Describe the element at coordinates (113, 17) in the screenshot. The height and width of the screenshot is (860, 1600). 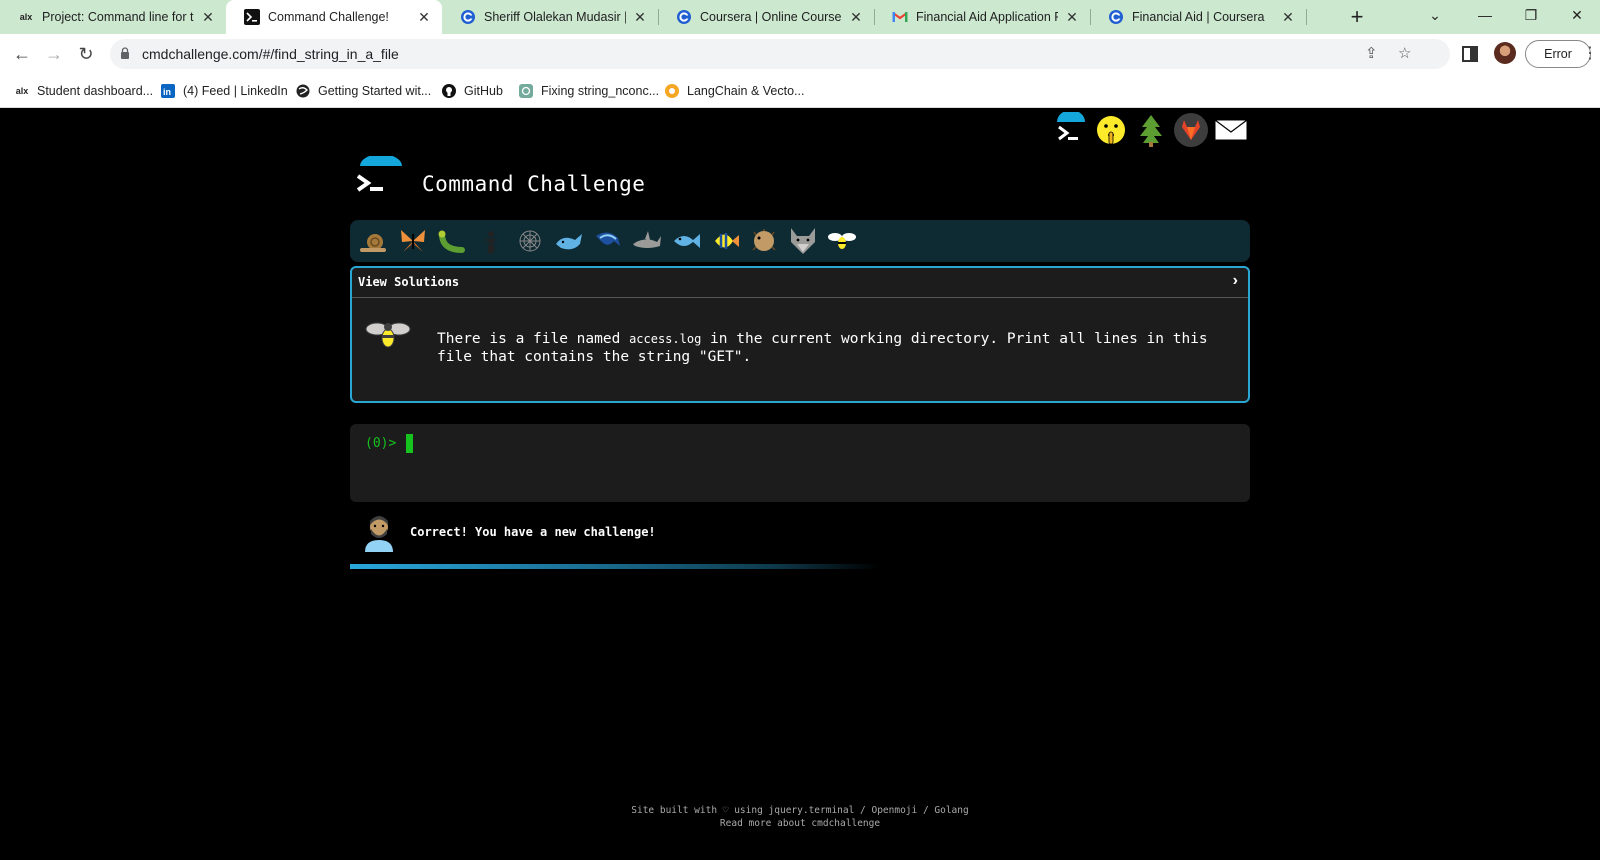
I see `tab-alx-project: alx Project: Command line for th ✕` at that location.